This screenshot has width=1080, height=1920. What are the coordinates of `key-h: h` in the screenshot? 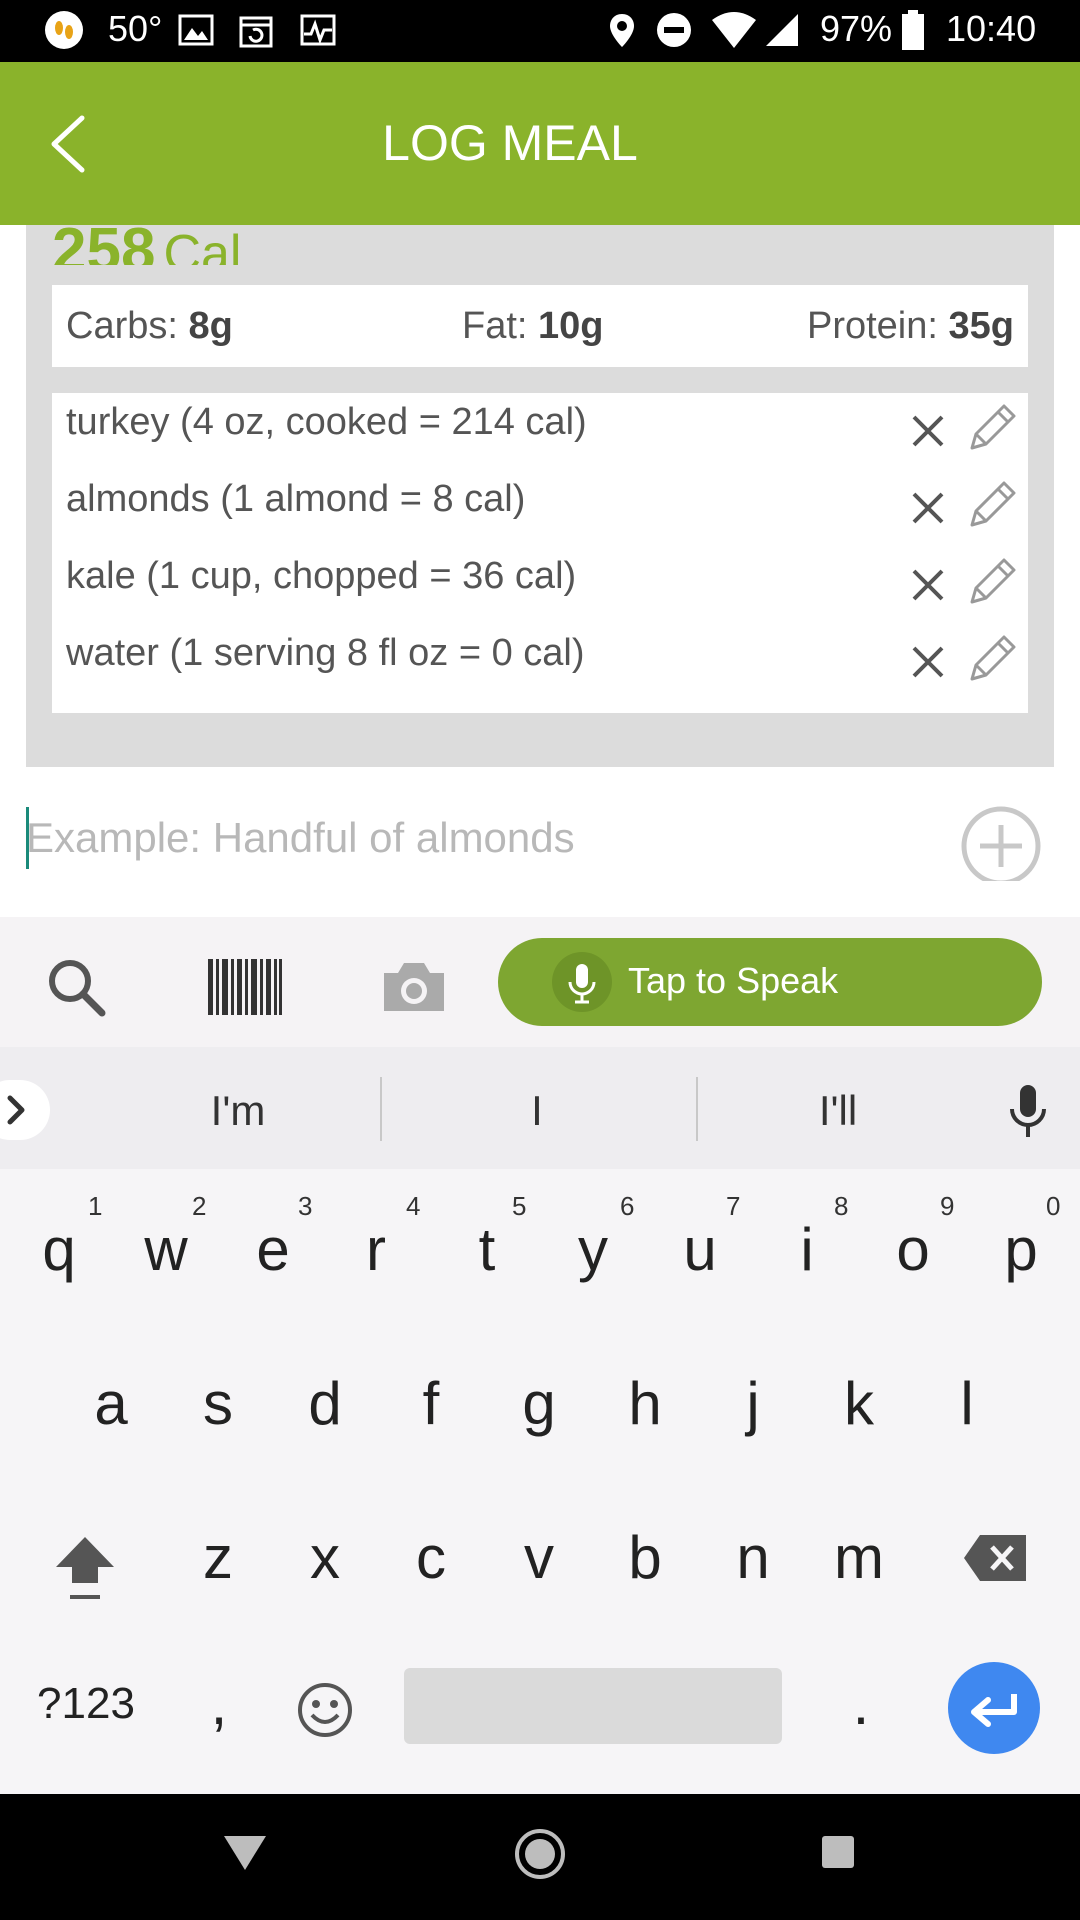 It's located at (645, 1403).